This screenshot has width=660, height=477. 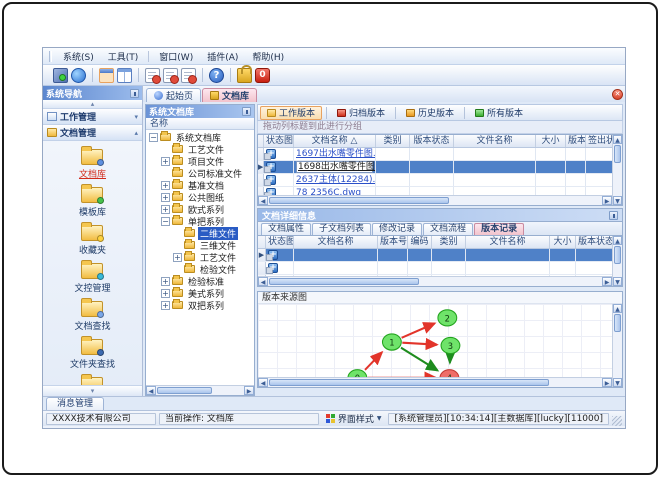 What do you see at coordinates (200, 185) in the screenshot?
I see `tree-node-基准文档: + 基准文档` at bounding box center [200, 185].